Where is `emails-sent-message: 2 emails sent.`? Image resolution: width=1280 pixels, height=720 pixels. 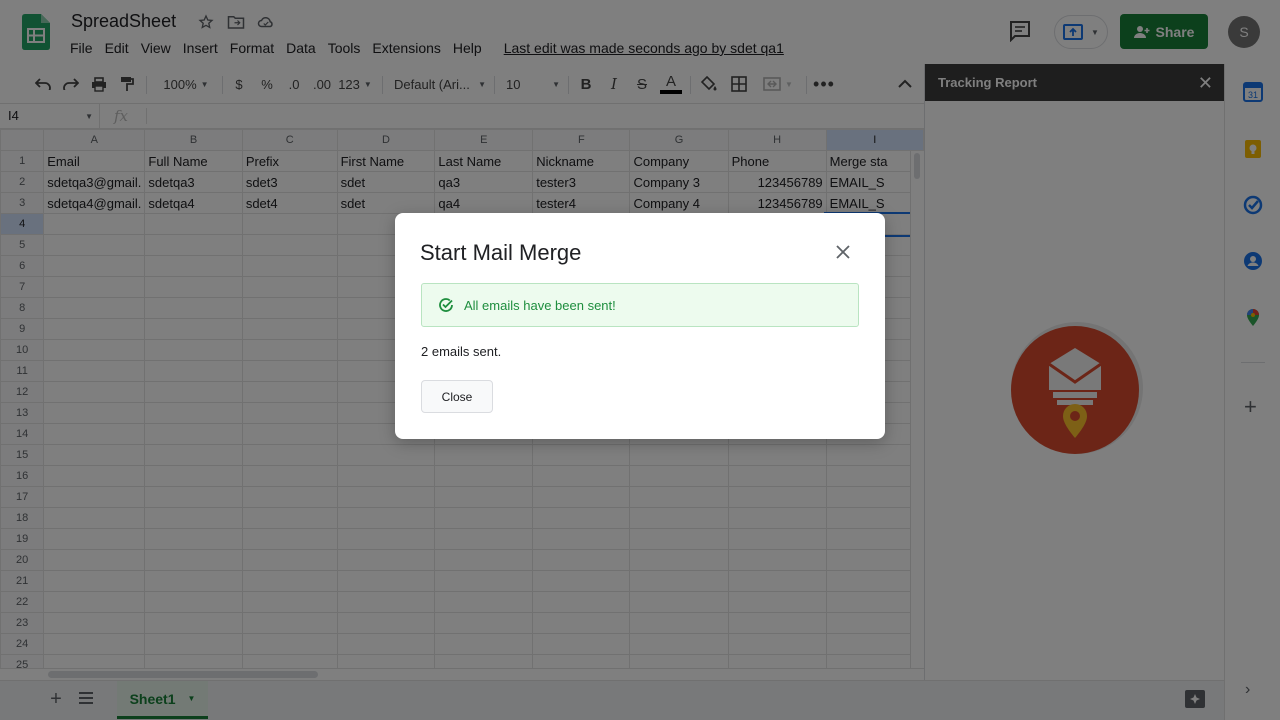 emails-sent-message: 2 emails sent. is located at coordinates (461, 351).